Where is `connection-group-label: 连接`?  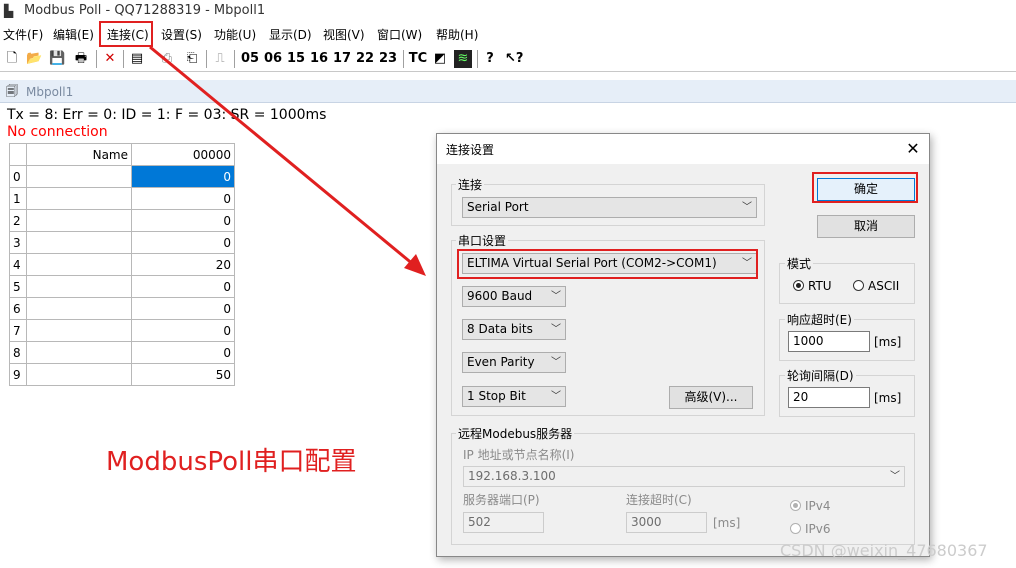 connection-group-label: 连接 is located at coordinates (470, 185).